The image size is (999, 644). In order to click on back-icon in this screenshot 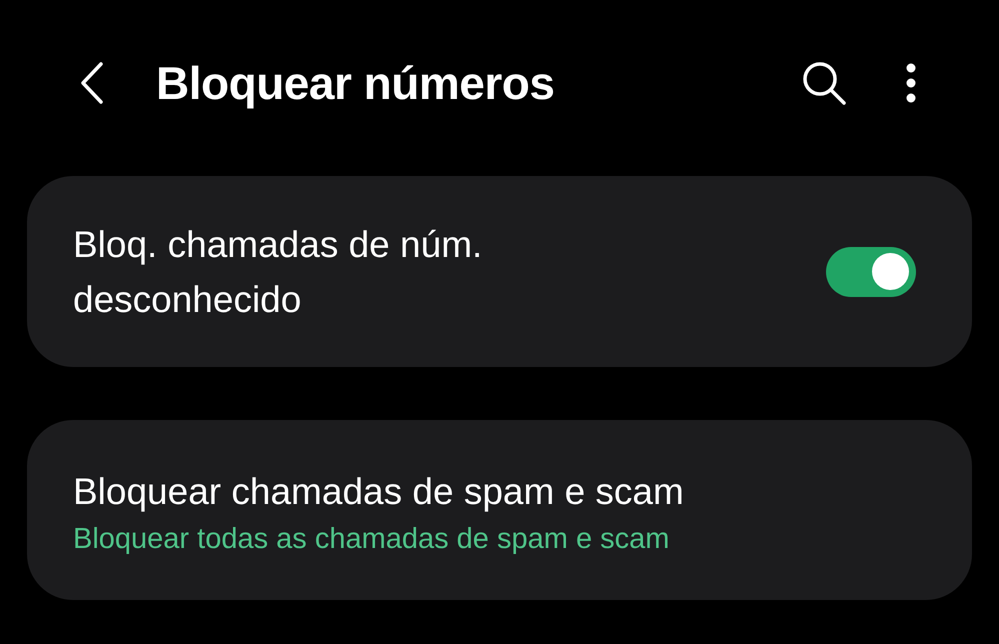, I will do `click(92, 83)`.